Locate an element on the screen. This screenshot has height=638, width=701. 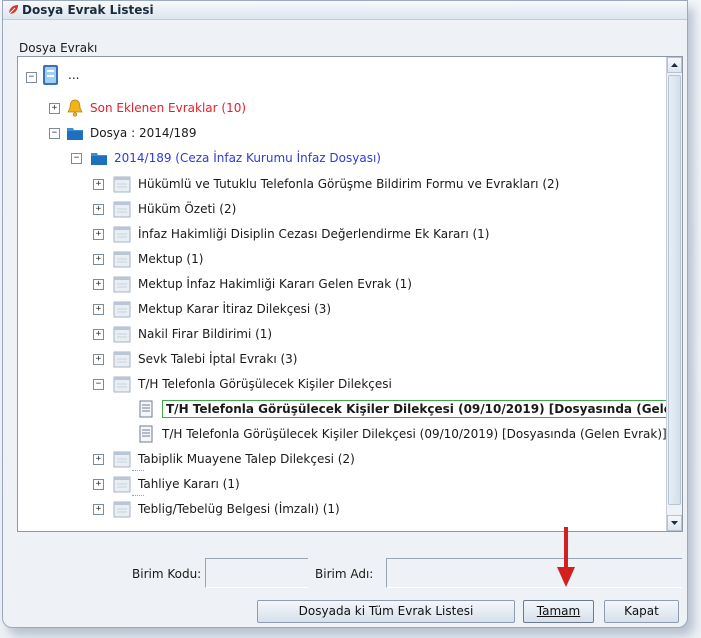
bell-icon is located at coordinates (75, 108).